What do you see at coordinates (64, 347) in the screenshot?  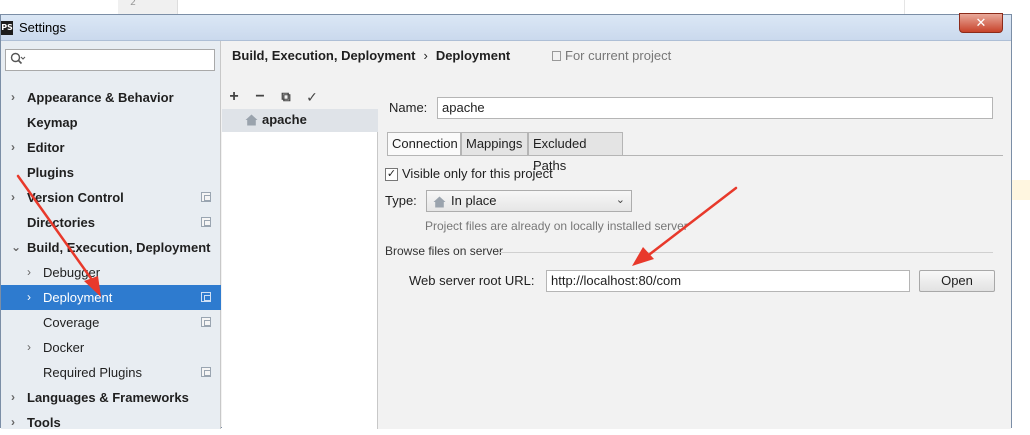 I see `sidebar-item-label: Docker` at bounding box center [64, 347].